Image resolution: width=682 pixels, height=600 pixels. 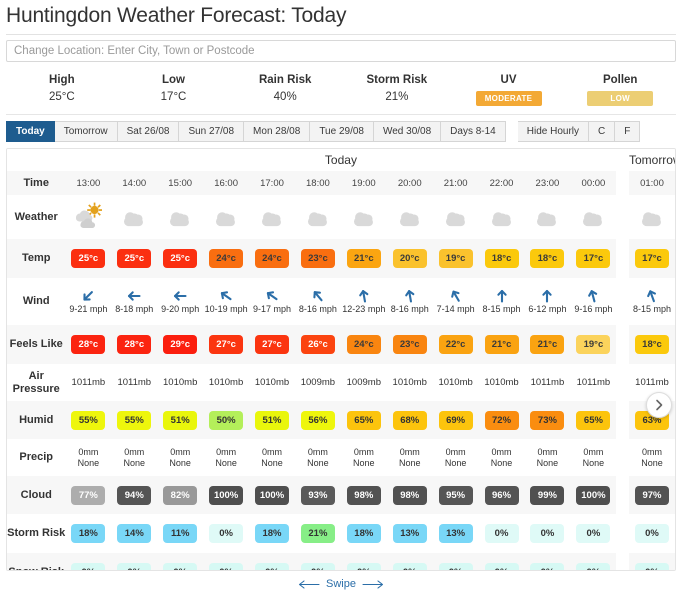 What do you see at coordinates (628, 131) in the screenshot?
I see `control-f-button: F` at bounding box center [628, 131].